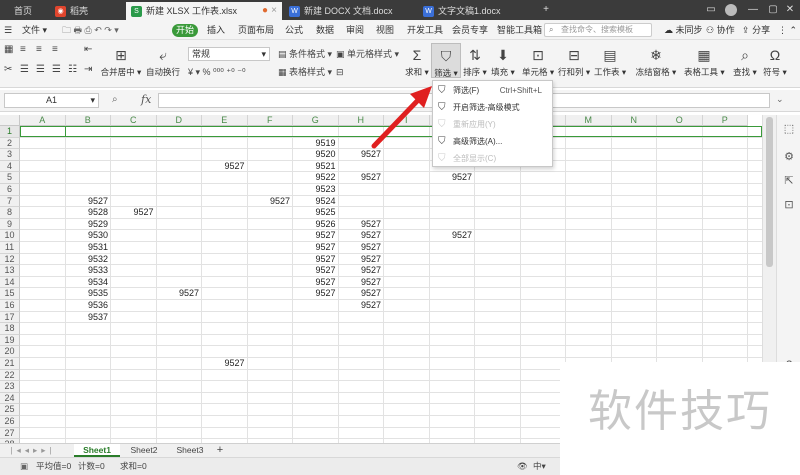 The width and height of the screenshot is (800, 475). What do you see at coordinates (10, 155) in the screenshot?
I see `row-header-3: 3` at bounding box center [10, 155].